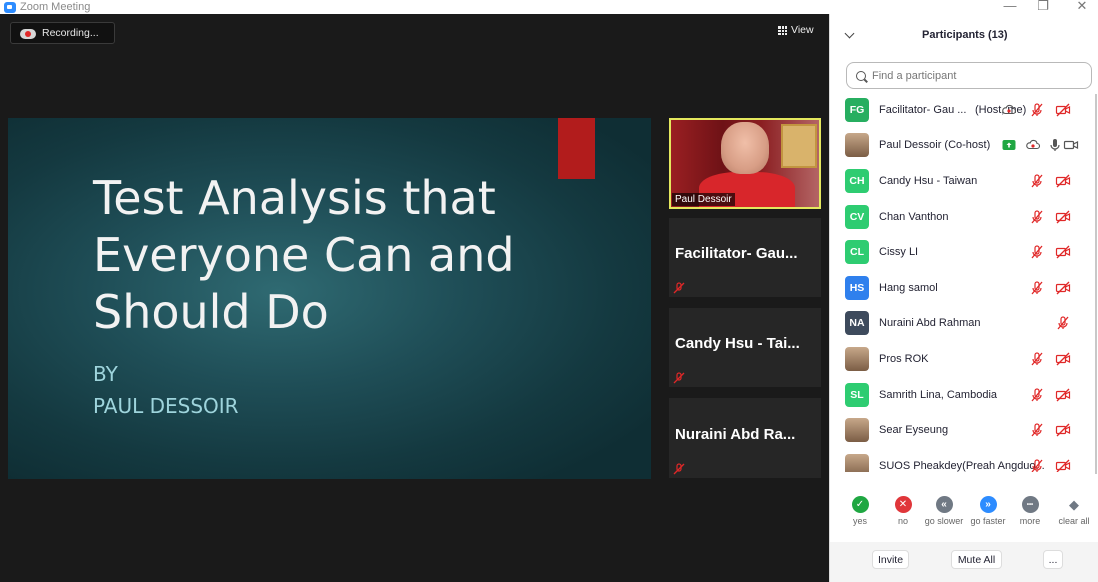 The height and width of the screenshot is (582, 1098). I want to click on reaction-go-slower-button: « go slower, so click(944, 511).